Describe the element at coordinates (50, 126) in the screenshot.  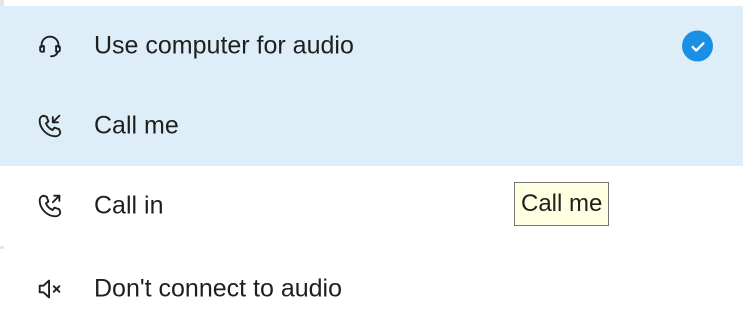
I see `call-me-icon` at that location.